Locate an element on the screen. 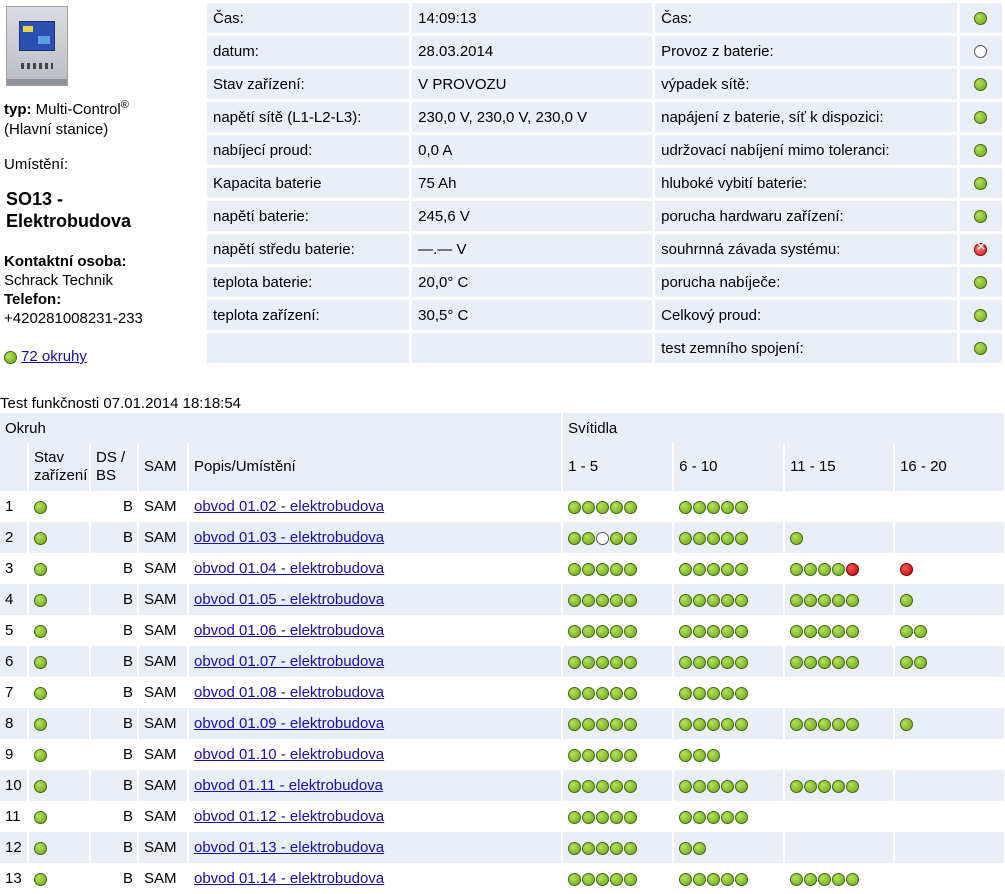  circuit-link: obvod 01.02 - elektrobudova is located at coordinates (289, 506).